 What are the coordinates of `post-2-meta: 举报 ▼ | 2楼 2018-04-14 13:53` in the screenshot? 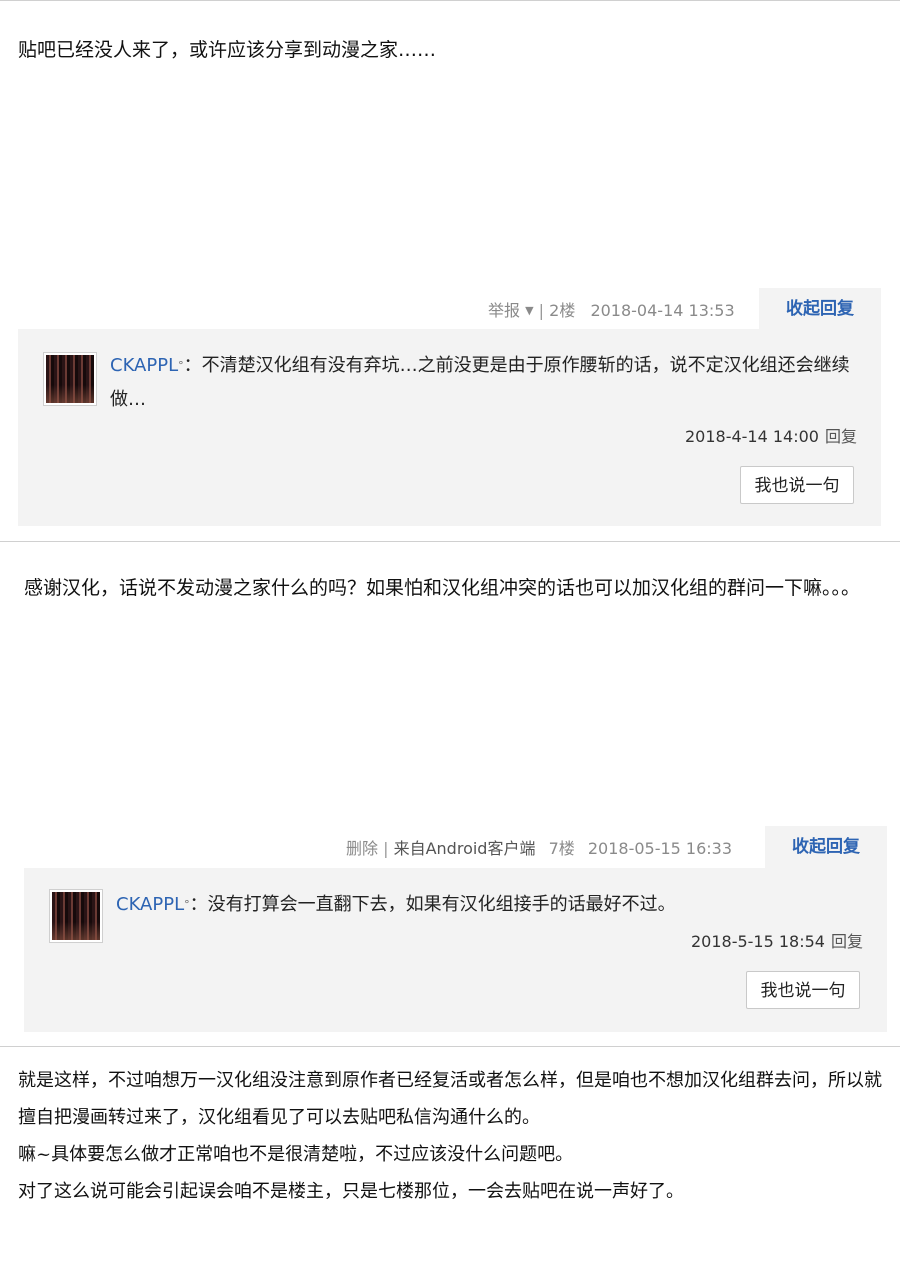 It's located at (611, 309).